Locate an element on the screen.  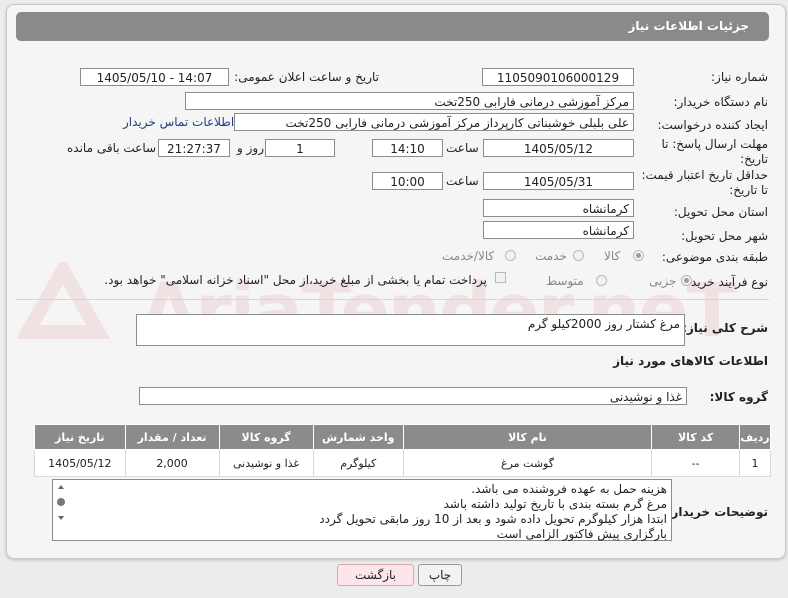
deadline-label: مهلت ارسال پاسخ: تا is located at coordinates (714, 144).